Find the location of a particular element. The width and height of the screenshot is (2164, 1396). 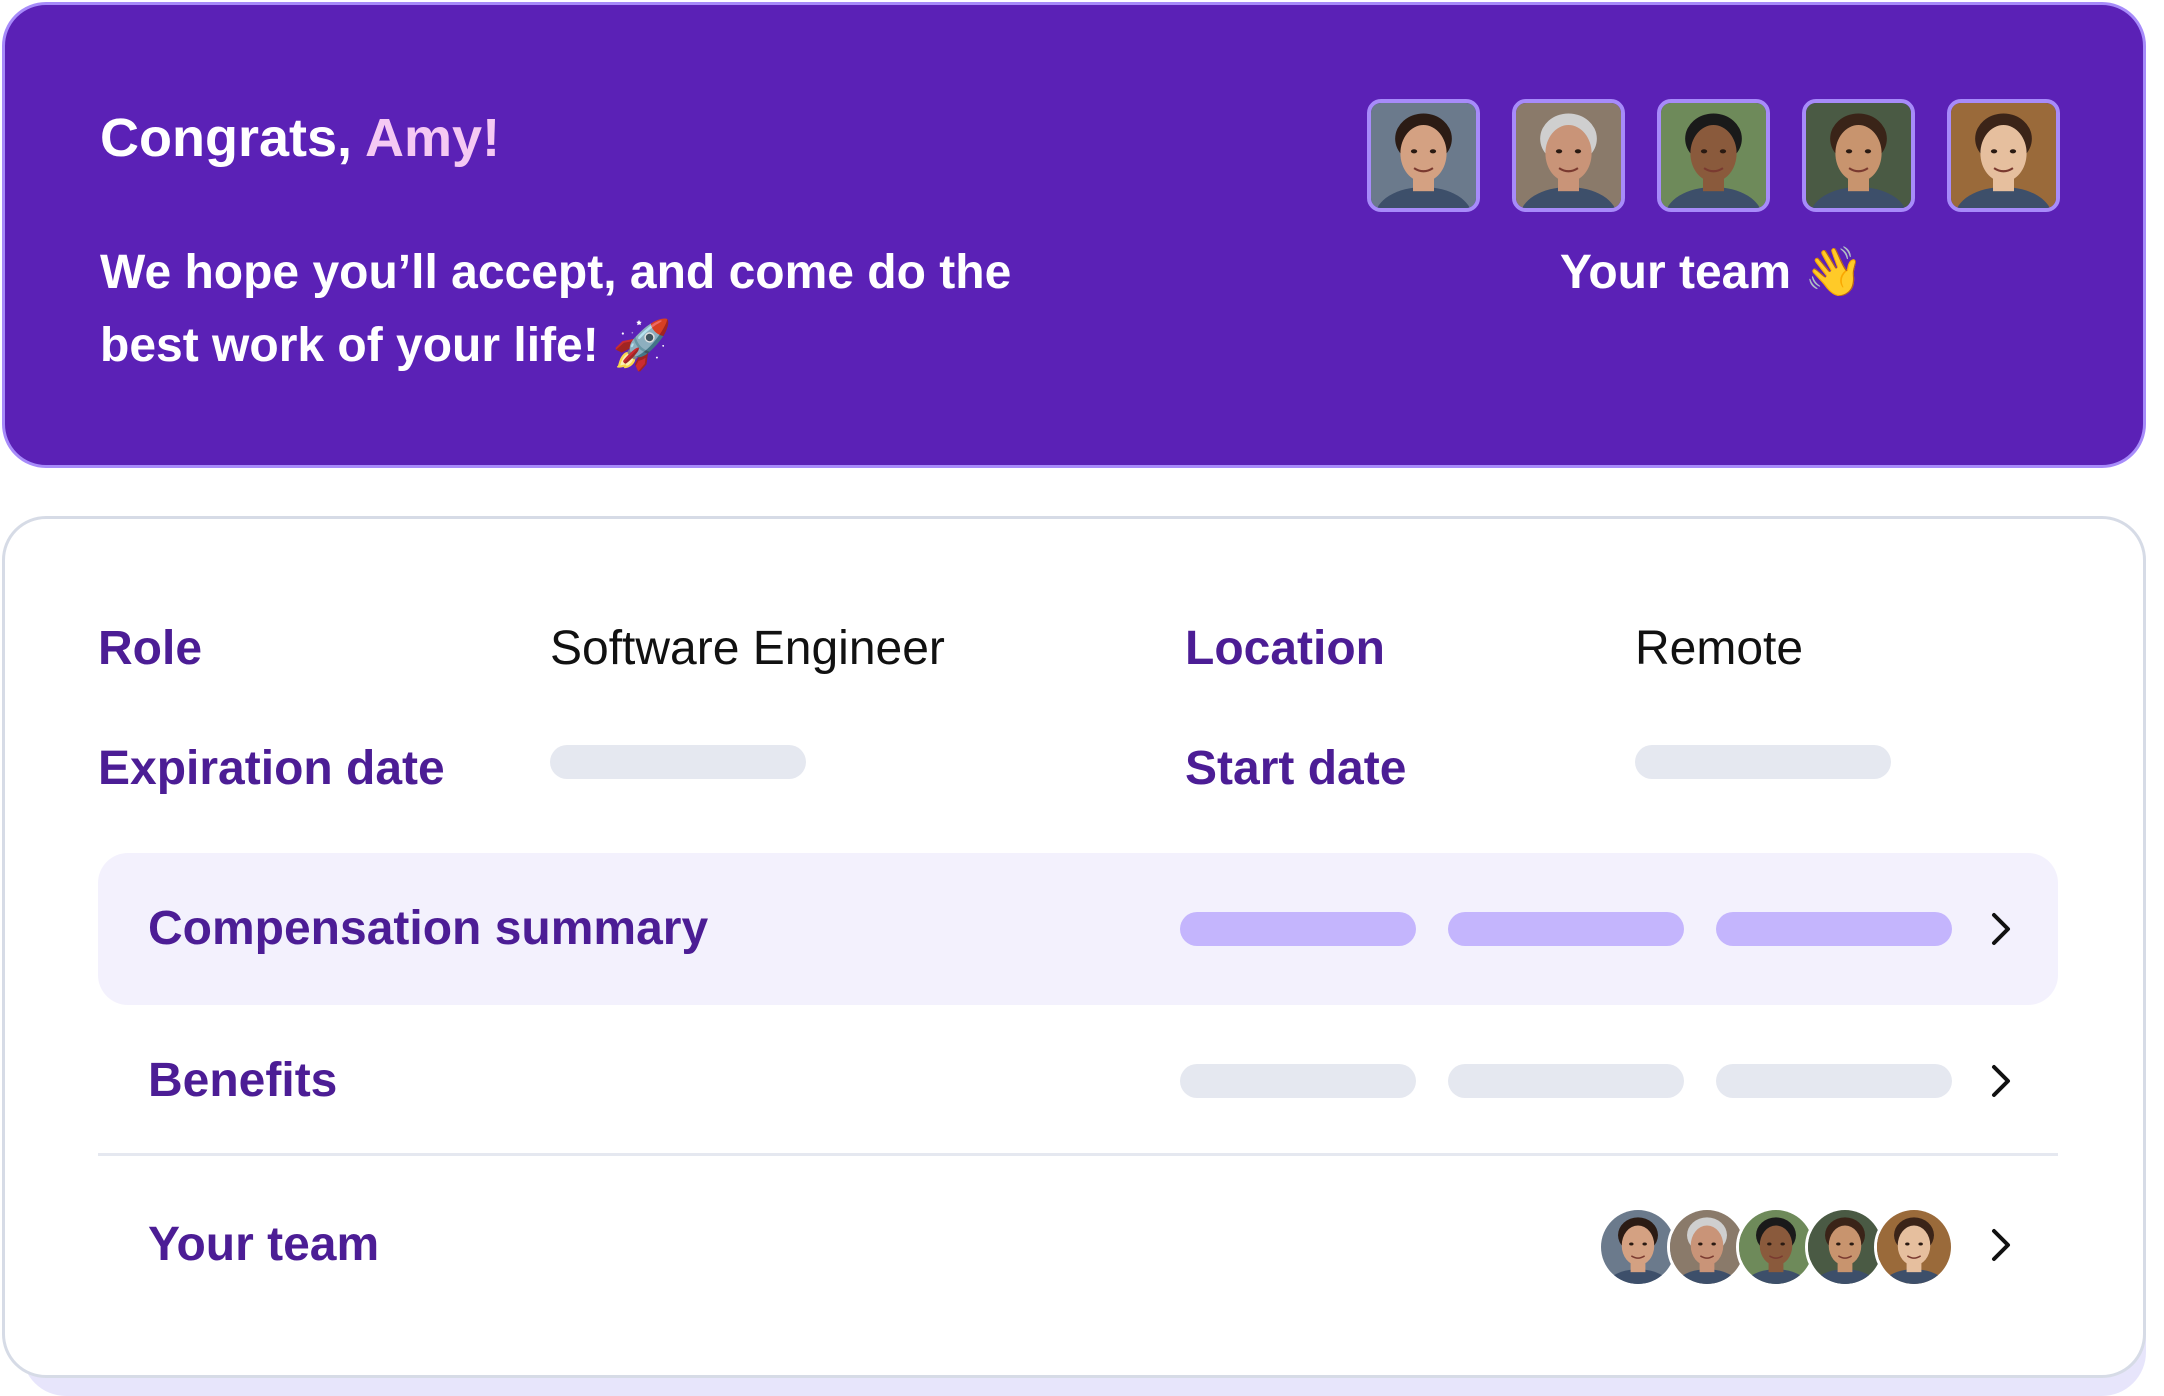

expiration-date-placeholder is located at coordinates (678, 762).